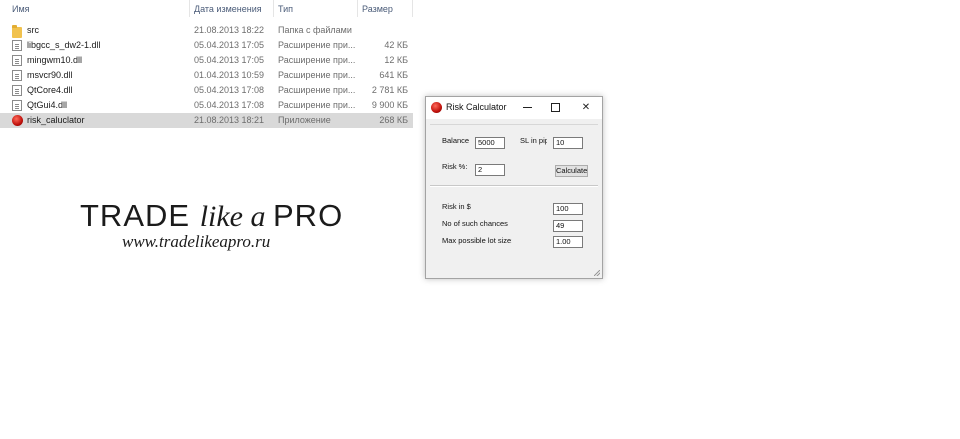  I want to click on file-size: 2 781 КБ, so click(389, 90).